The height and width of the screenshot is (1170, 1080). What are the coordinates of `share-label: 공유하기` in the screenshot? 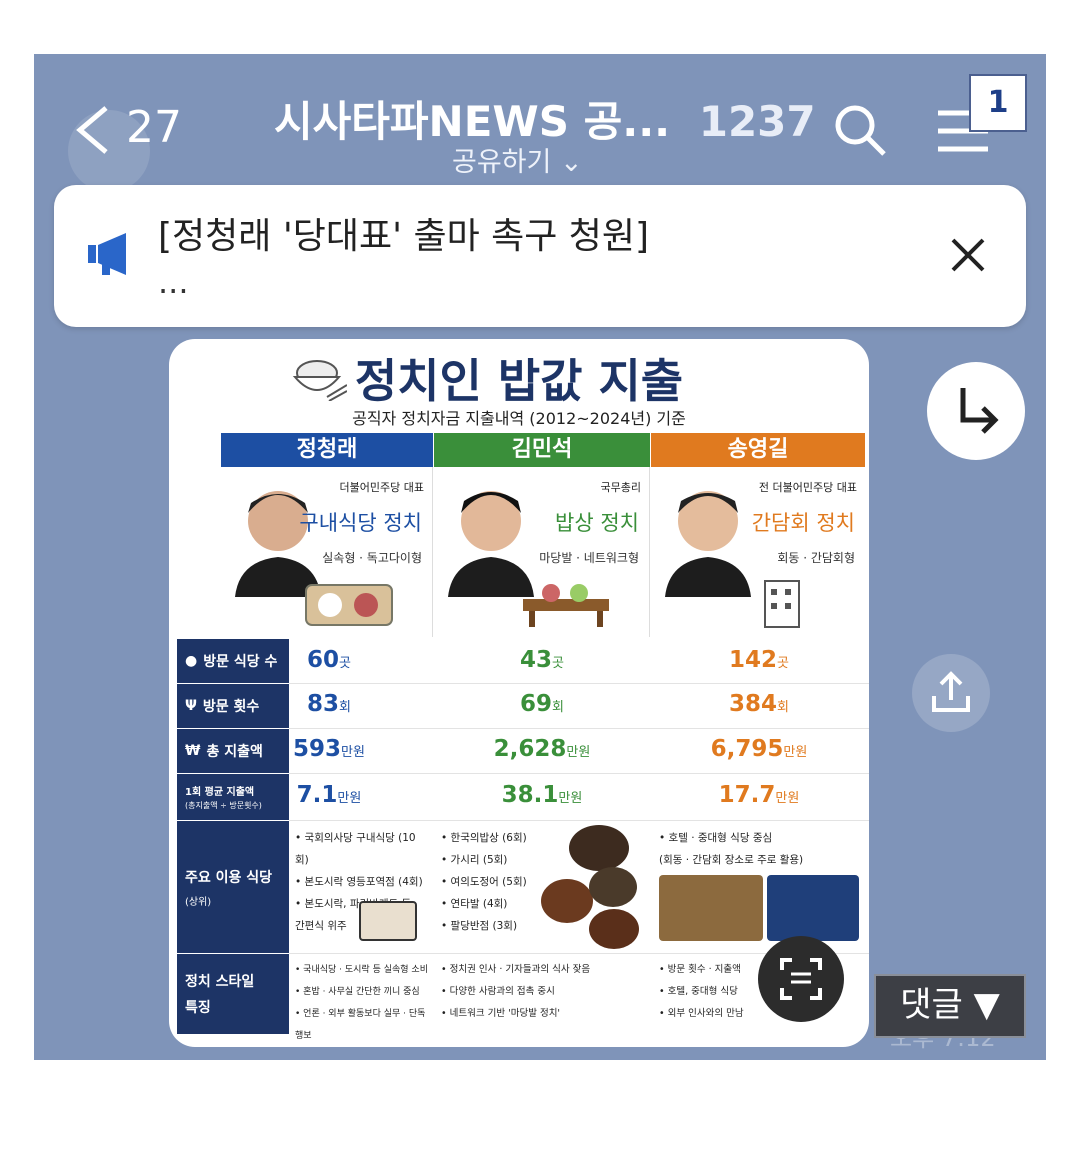 It's located at (502, 162).